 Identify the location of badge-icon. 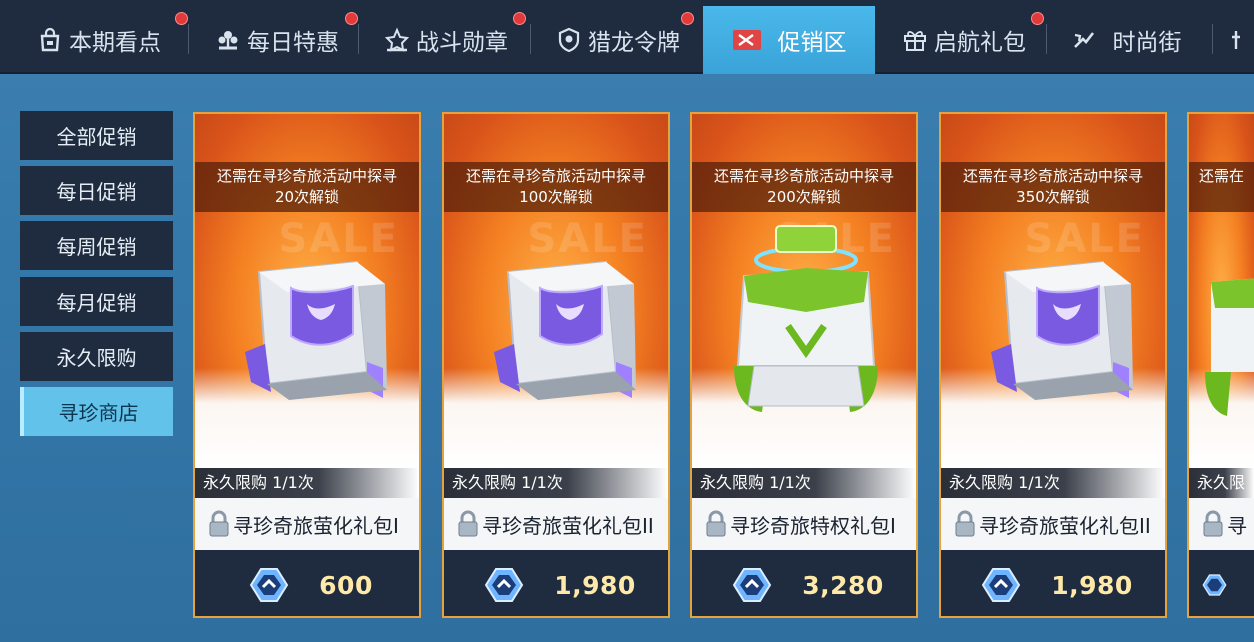
(569, 40).